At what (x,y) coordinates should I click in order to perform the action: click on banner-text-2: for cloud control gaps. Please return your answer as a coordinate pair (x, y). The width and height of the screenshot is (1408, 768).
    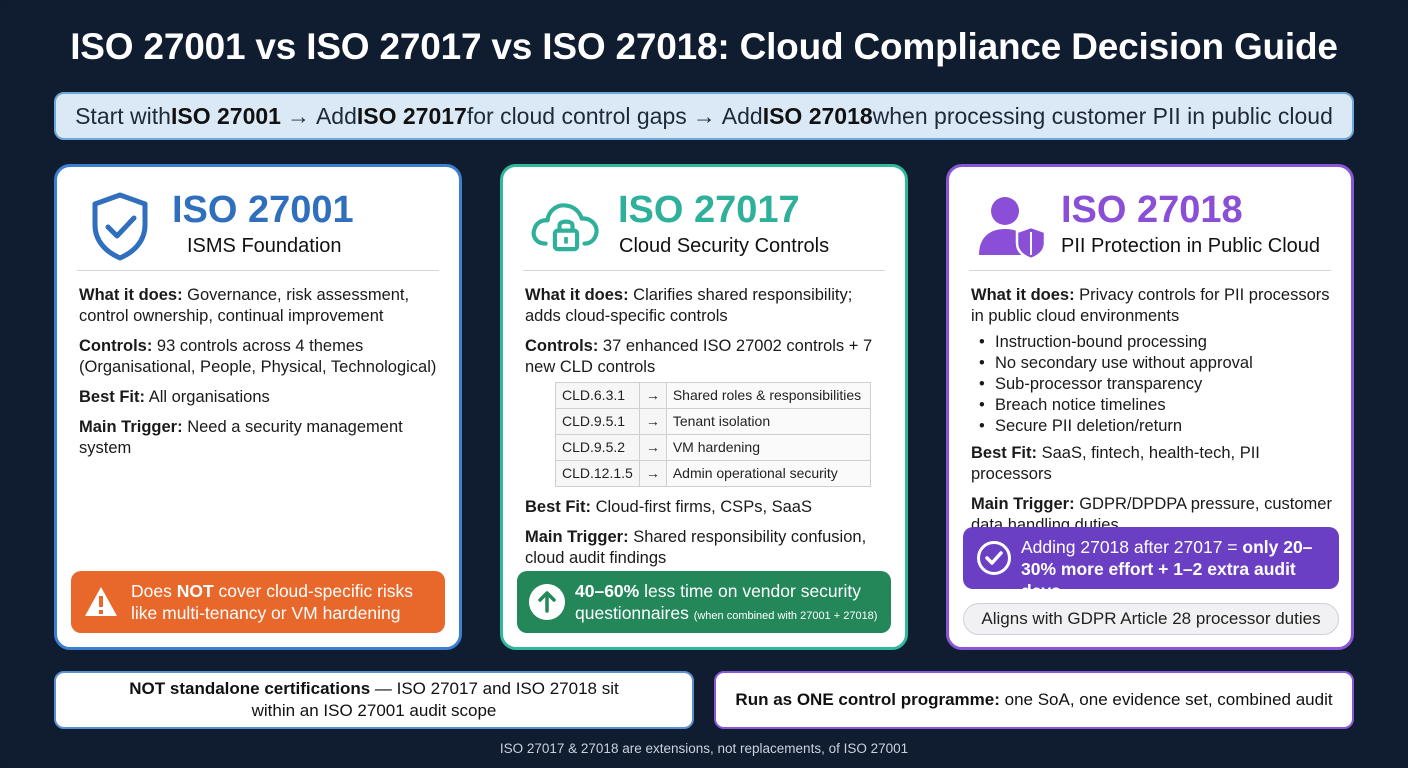
    Looking at the image, I should click on (576, 115).